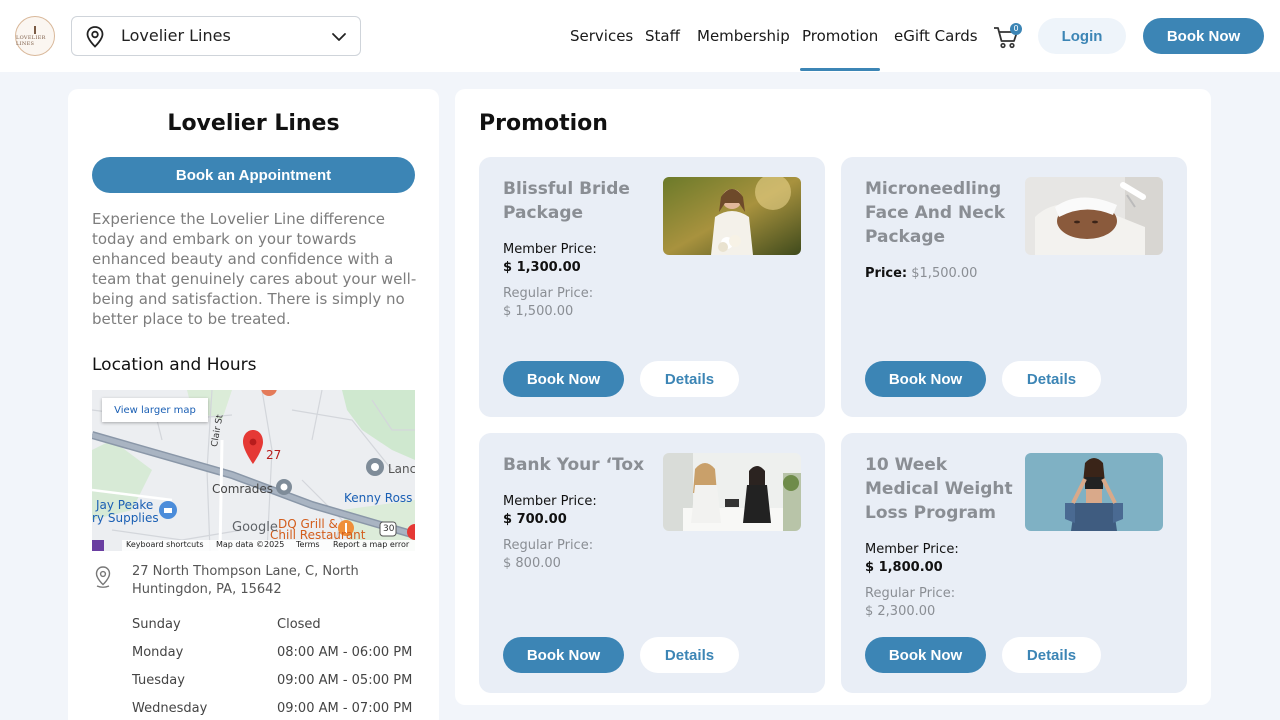  Describe the element at coordinates (601, 36) in the screenshot. I see `nav-services: Services` at that location.